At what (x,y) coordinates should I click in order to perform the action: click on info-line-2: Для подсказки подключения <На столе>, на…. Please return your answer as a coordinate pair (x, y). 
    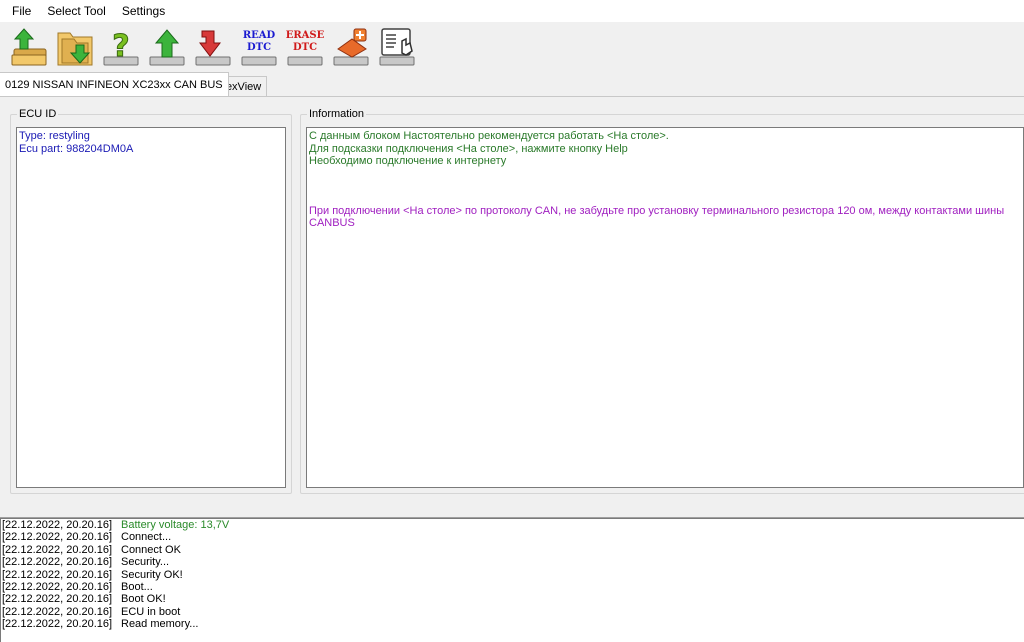
    Looking at the image, I should click on (468, 148).